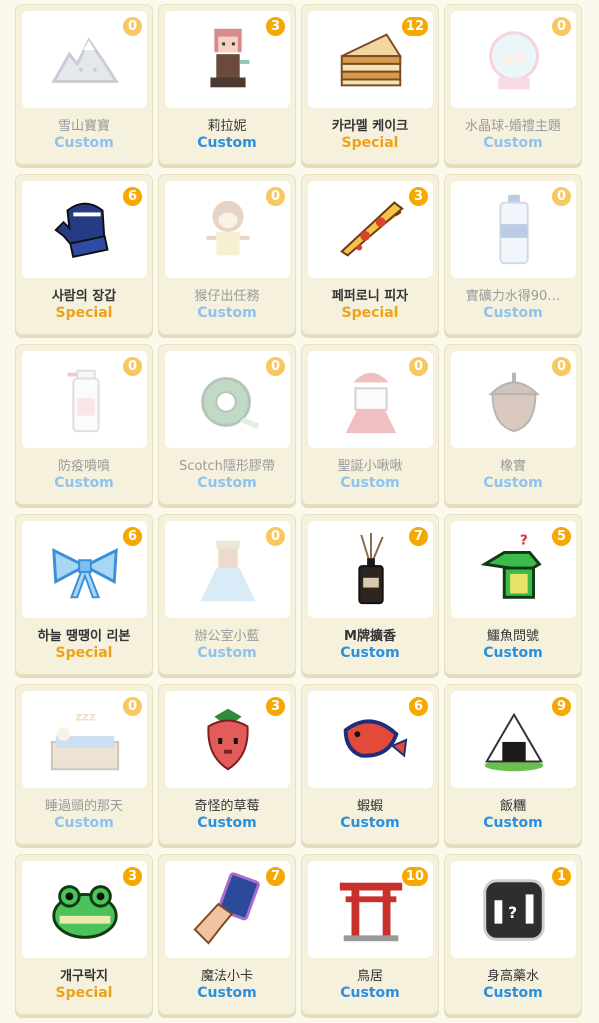  What do you see at coordinates (513, 59) in the screenshot?
I see `crystal-ball-icon` at bounding box center [513, 59].